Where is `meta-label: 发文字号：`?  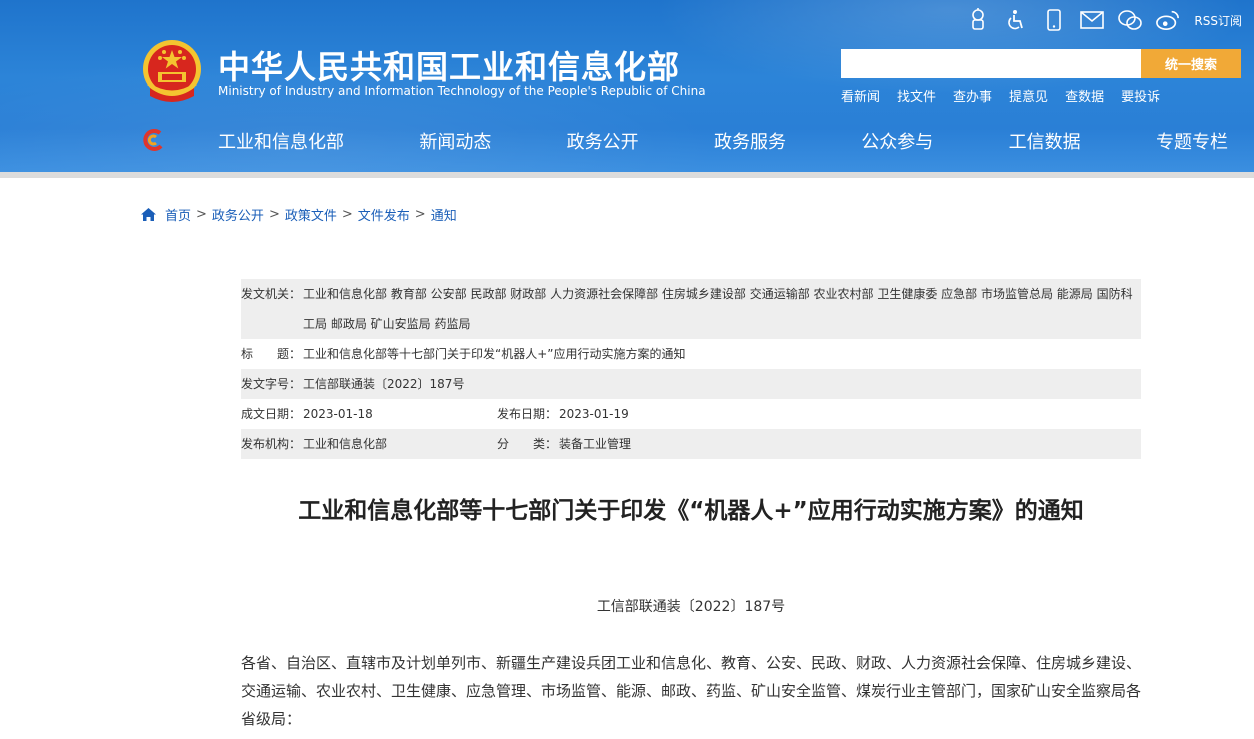 meta-label: 发文字号： is located at coordinates (271, 384).